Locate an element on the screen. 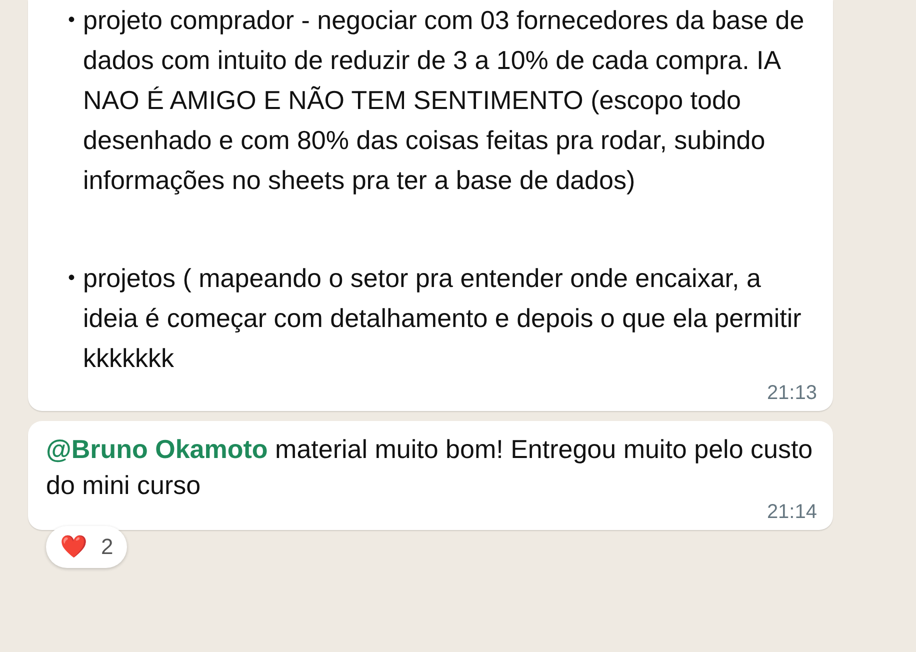 This screenshot has height=652, width=916. heart-emoji: ❤ is located at coordinates (73, 547).